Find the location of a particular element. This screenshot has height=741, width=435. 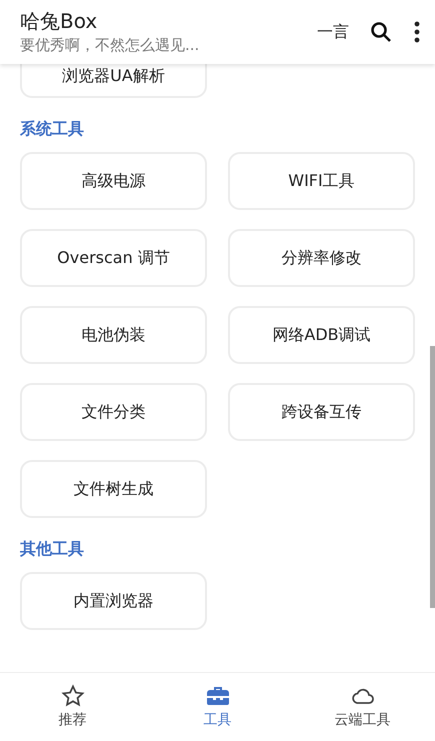

tool-button: 内置浏览器 is located at coordinates (113, 601).